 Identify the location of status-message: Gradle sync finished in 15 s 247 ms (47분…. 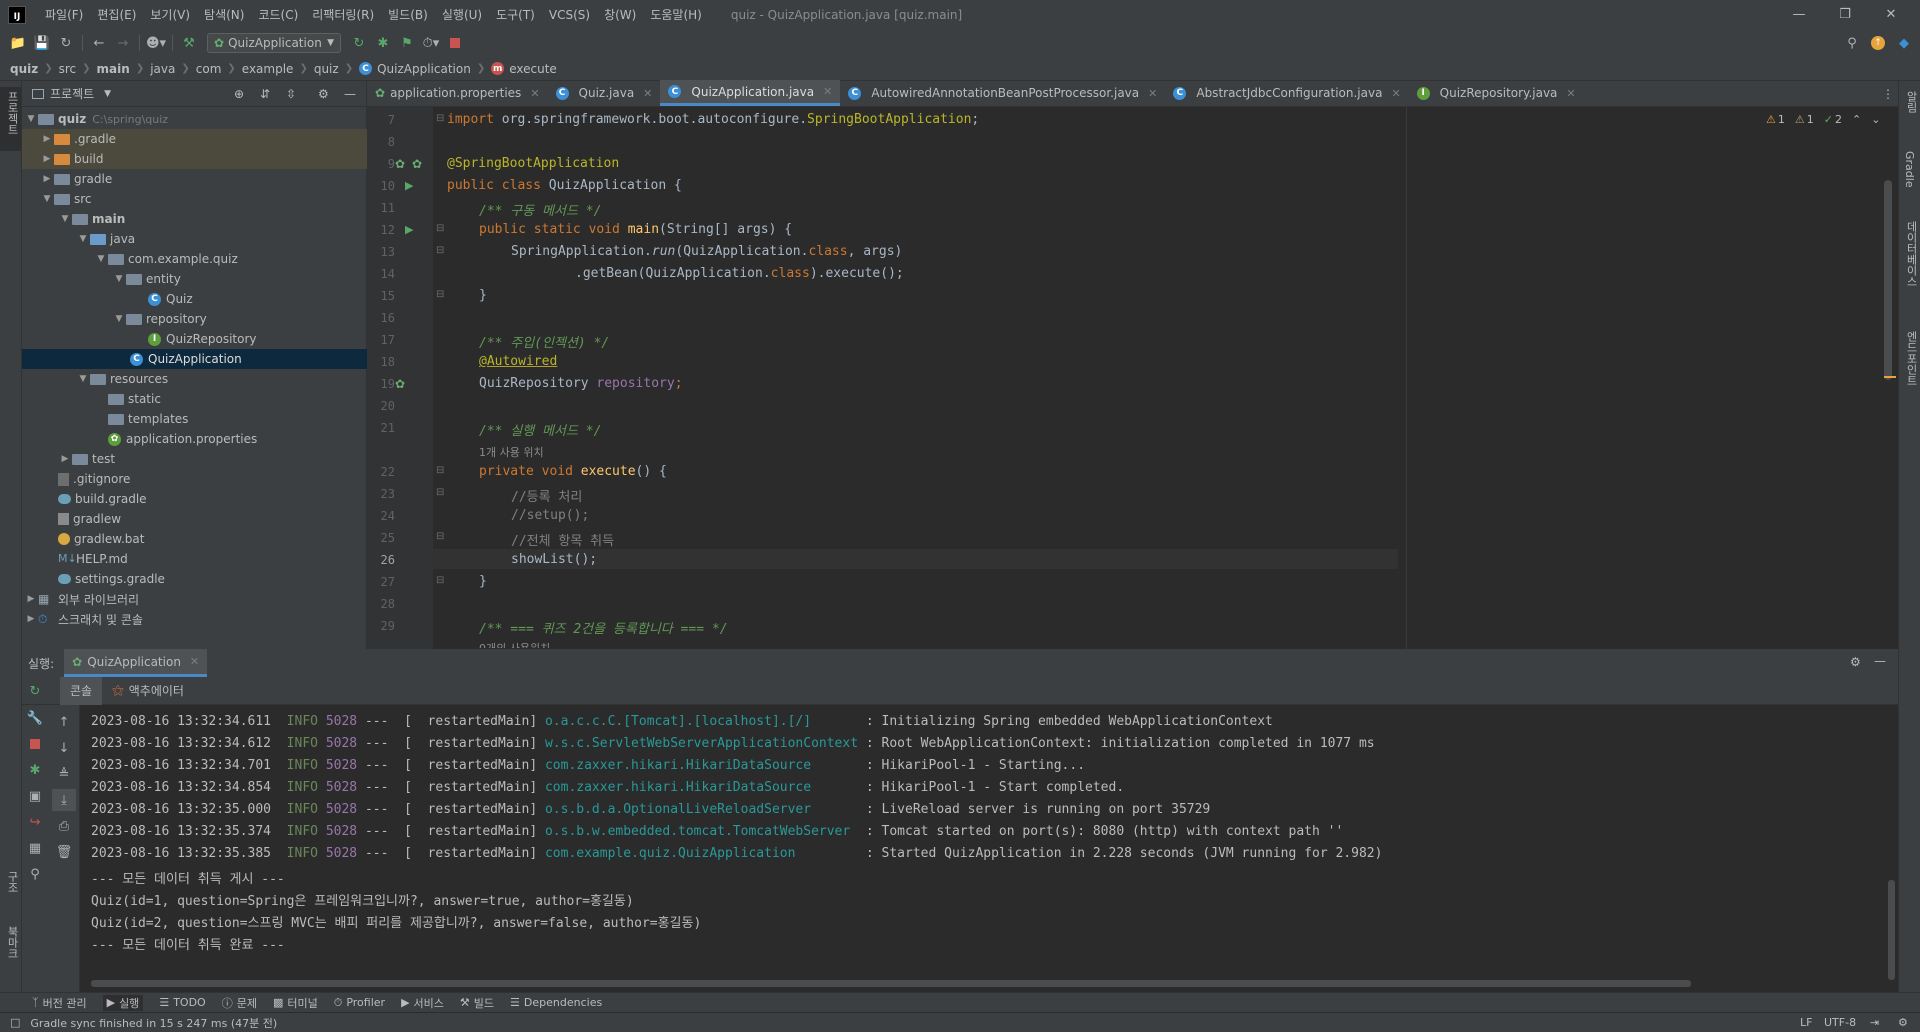
(153, 1023).